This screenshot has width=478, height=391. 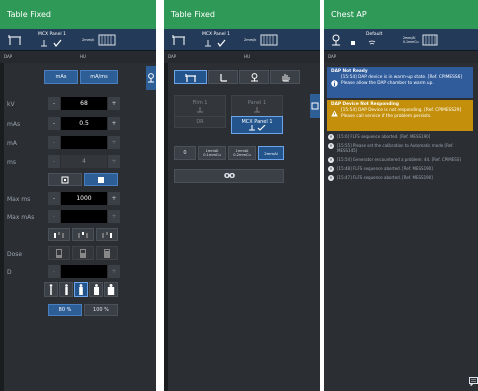 What do you see at coordinates (114, 161) in the screenshot?
I see `ms-plus-button: +` at bounding box center [114, 161].